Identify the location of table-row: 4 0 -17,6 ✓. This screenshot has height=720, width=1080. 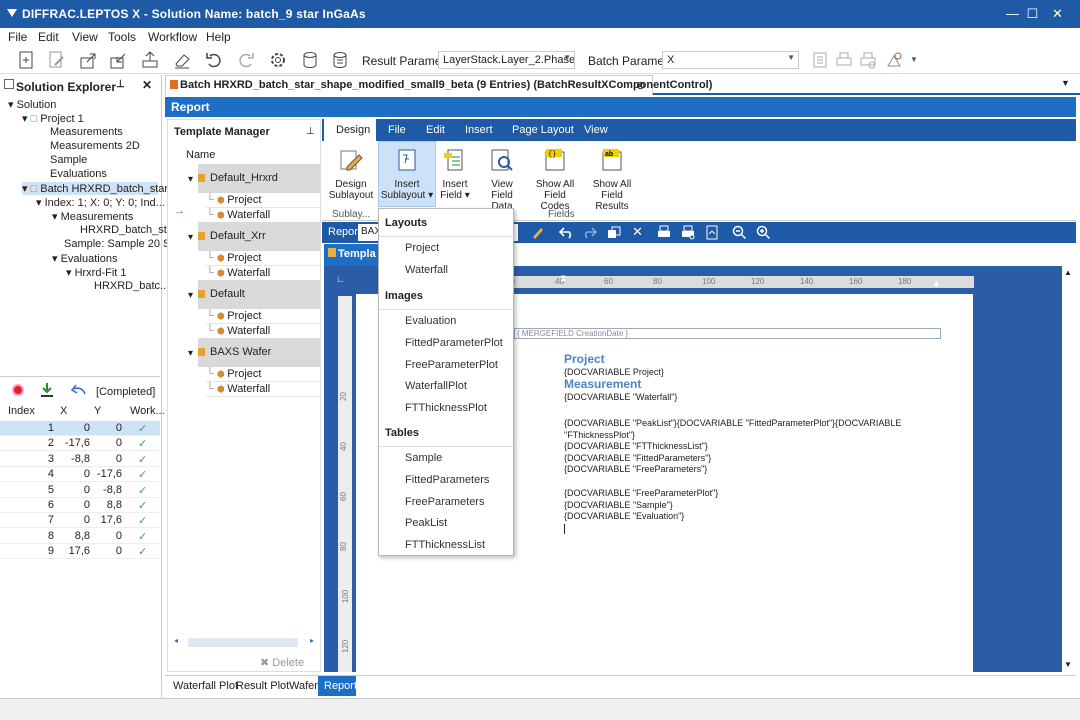
(80, 475).